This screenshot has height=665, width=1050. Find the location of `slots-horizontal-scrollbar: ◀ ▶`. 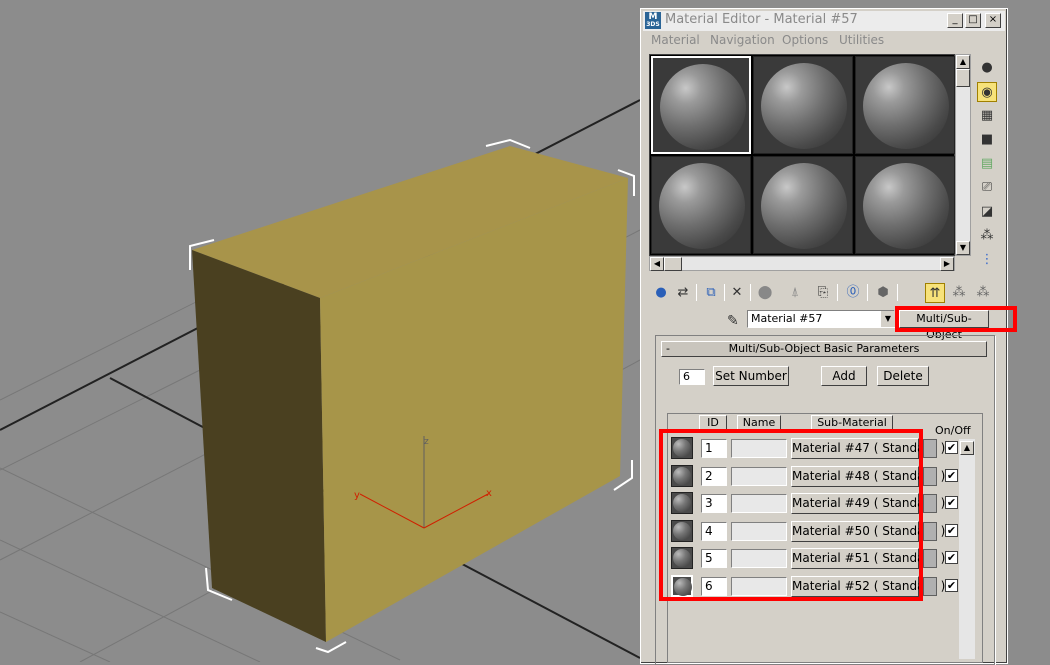

slots-horizontal-scrollbar: ◀ ▶ is located at coordinates (802, 263).